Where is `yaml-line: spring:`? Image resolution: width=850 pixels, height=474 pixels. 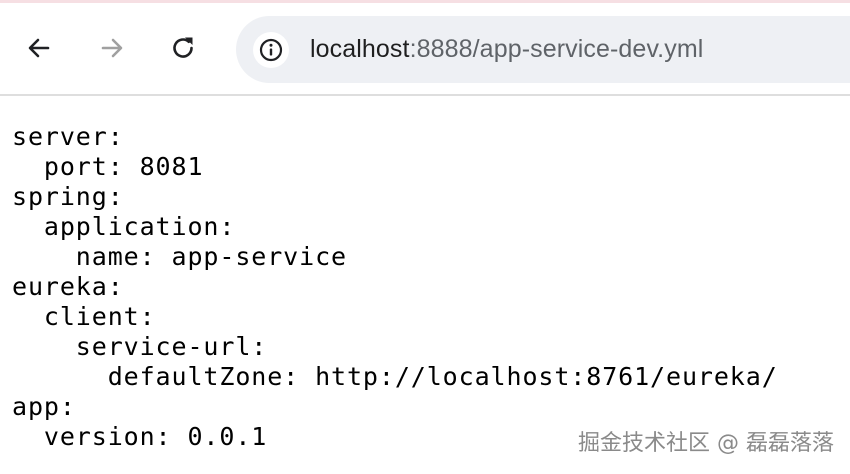
yaml-line: spring: is located at coordinates (68, 196).